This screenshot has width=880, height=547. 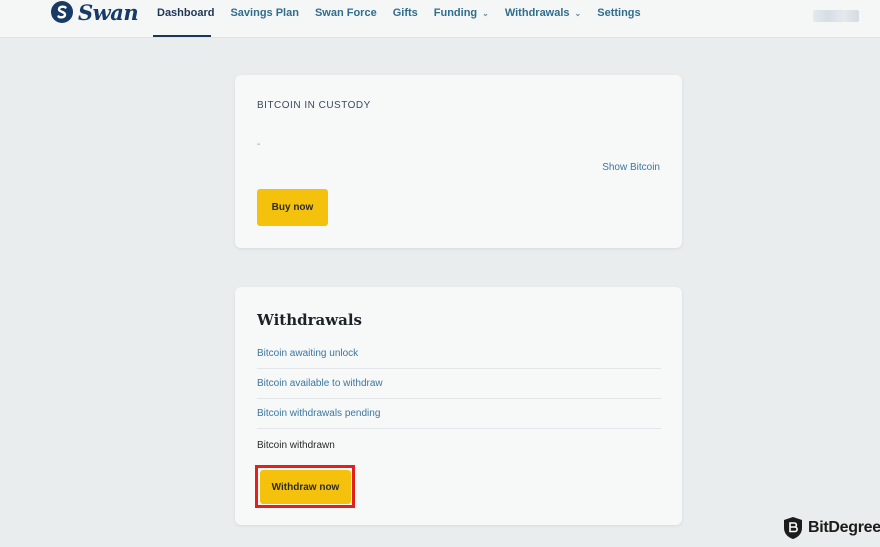 What do you see at coordinates (314, 105) in the screenshot?
I see `custody-title: BITCOIN IN CUSTODY` at bounding box center [314, 105].